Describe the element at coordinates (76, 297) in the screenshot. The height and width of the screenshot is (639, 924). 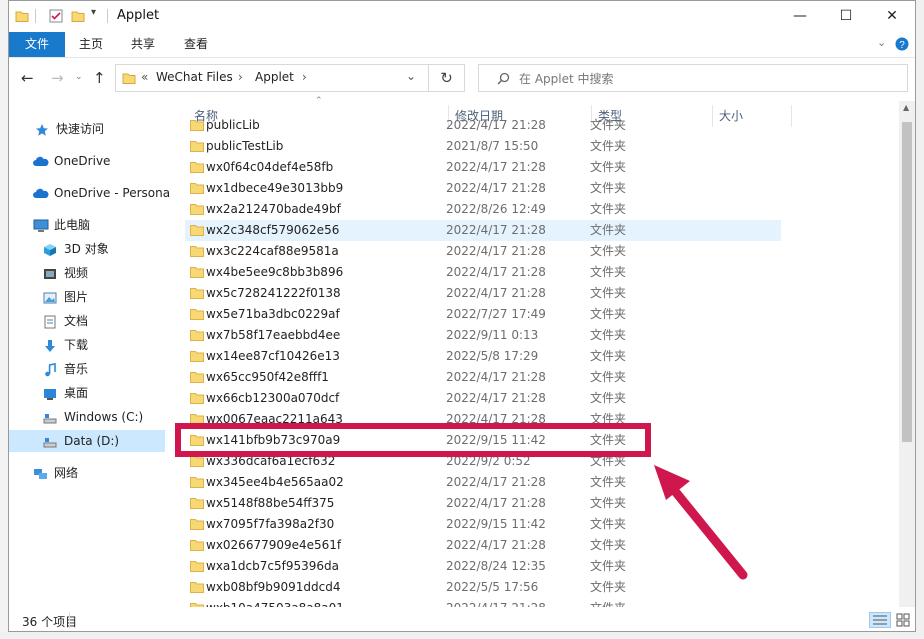
I see `nav-item-label: 图片` at that location.